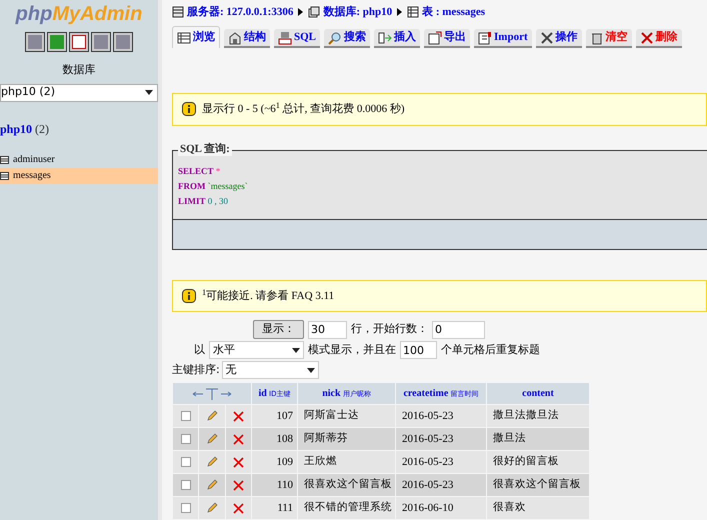 The image size is (707, 520). What do you see at coordinates (204, 200) in the screenshot?
I see `sql-line: LIMIT 0 , 30` at bounding box center [204, 200].